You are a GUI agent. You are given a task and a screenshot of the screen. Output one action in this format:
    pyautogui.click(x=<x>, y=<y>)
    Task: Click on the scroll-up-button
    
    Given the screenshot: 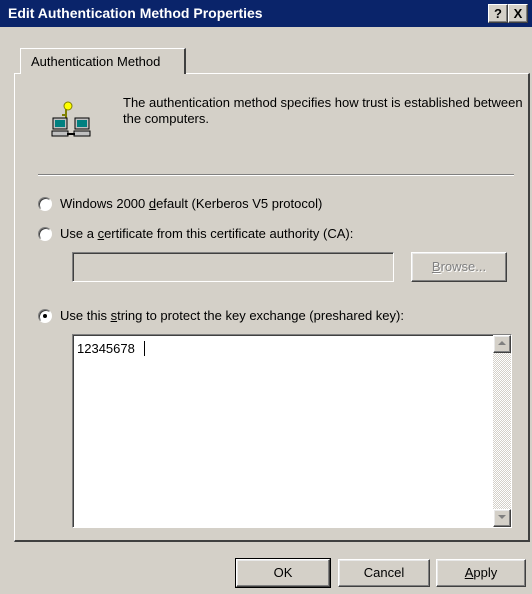 What is the action you would take?
    pyautogui.click(x=502, y=344)
    